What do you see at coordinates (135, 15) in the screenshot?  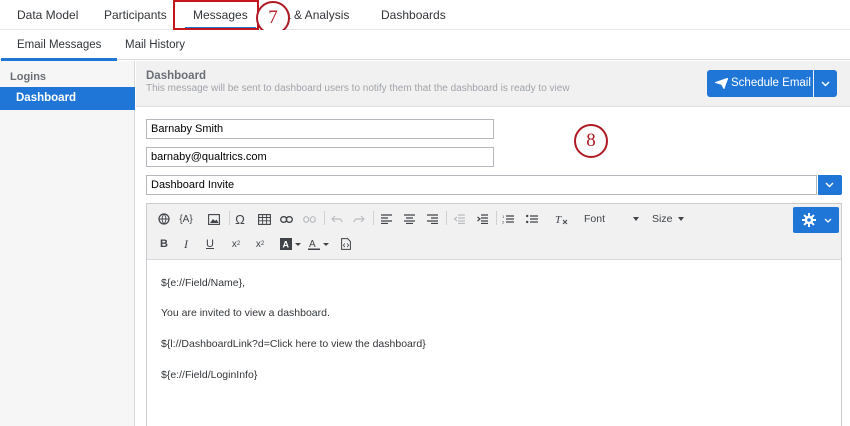 I see `tab-participants: Participants` at bounding box center [135, 15].